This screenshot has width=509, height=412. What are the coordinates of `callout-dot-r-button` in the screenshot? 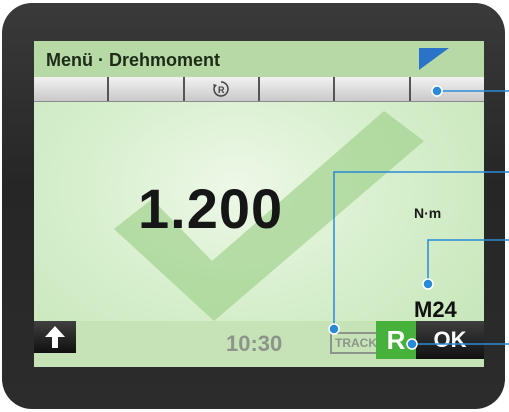 It's located at (412, 344).